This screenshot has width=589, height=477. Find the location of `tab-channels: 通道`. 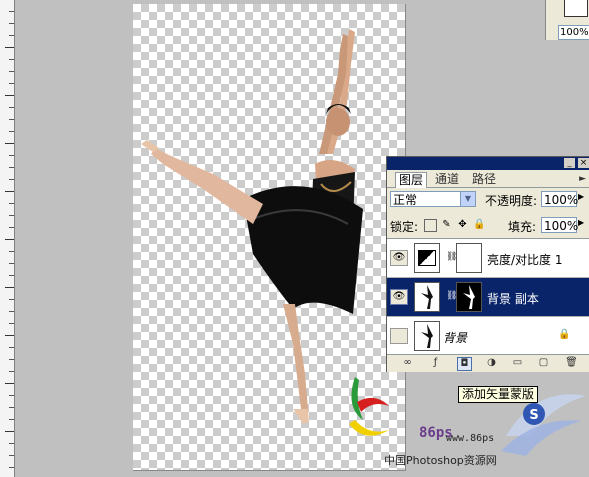

tab-channels: 通道 is located at coordinates (447, 179).